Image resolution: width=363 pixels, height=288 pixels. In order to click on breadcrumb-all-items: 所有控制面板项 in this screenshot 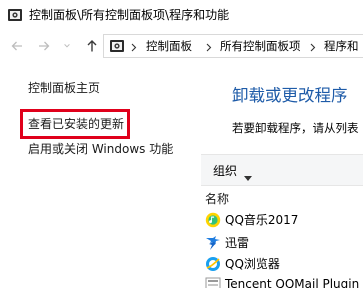, I will do `click(260, 46)`.